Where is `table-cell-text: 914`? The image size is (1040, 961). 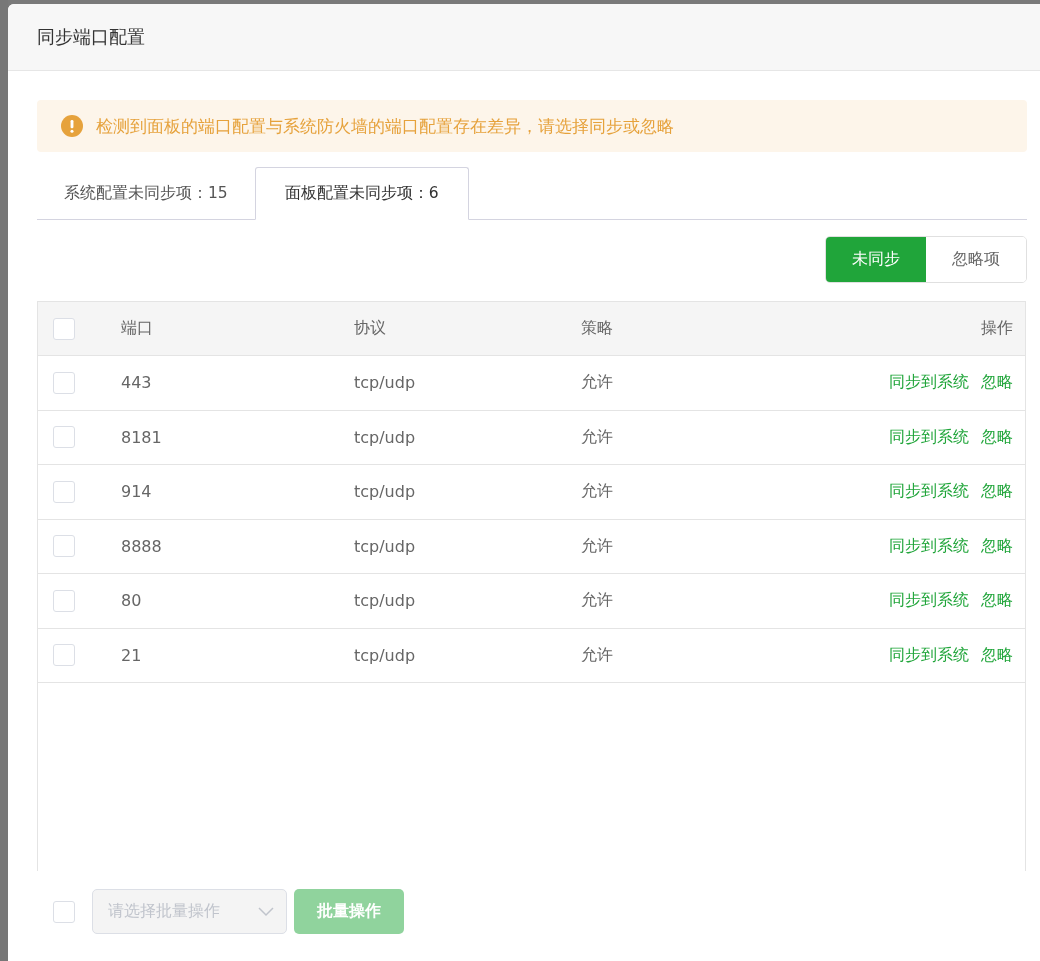 table-cell-text: 914 is located at coordinates (137, 492).